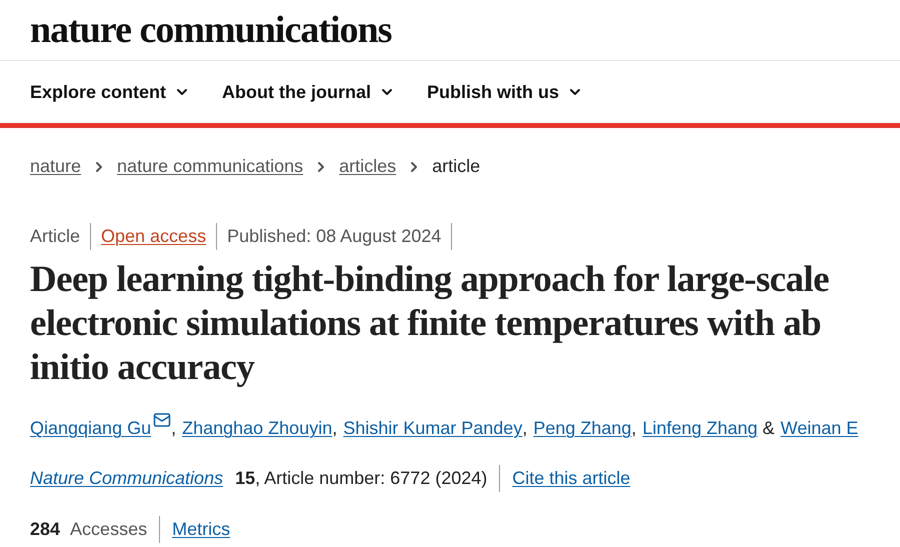 The height and width of the screenshot is (547, 900). I want to click on author-link: Linfeng Zhang, so click(700, 428).